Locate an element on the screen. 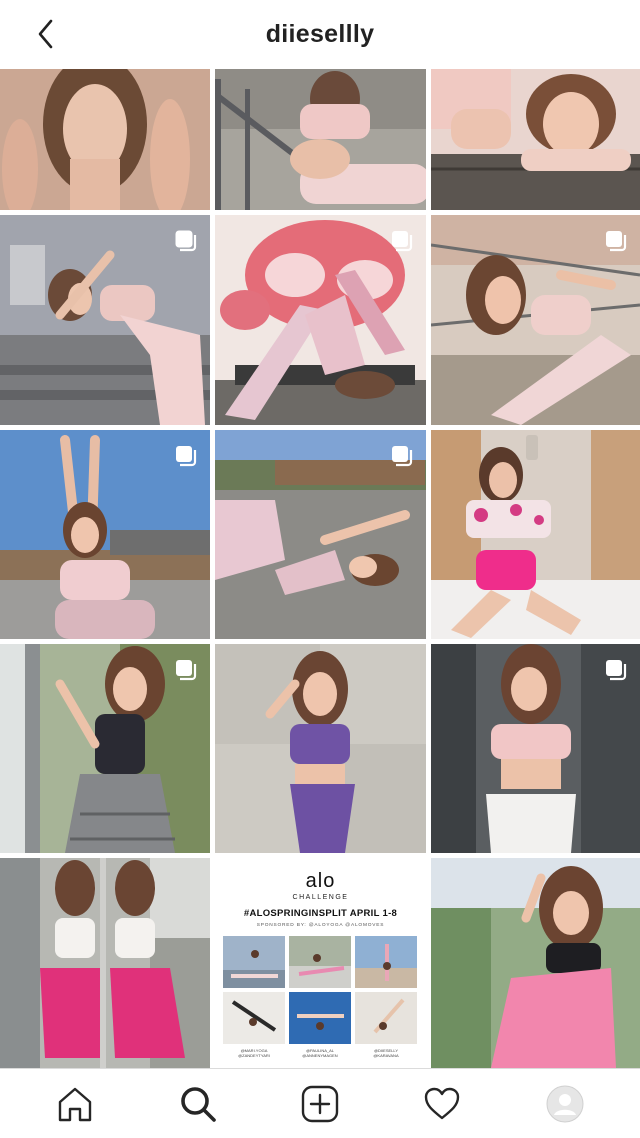  back-button is located at coordinates (46, 34).